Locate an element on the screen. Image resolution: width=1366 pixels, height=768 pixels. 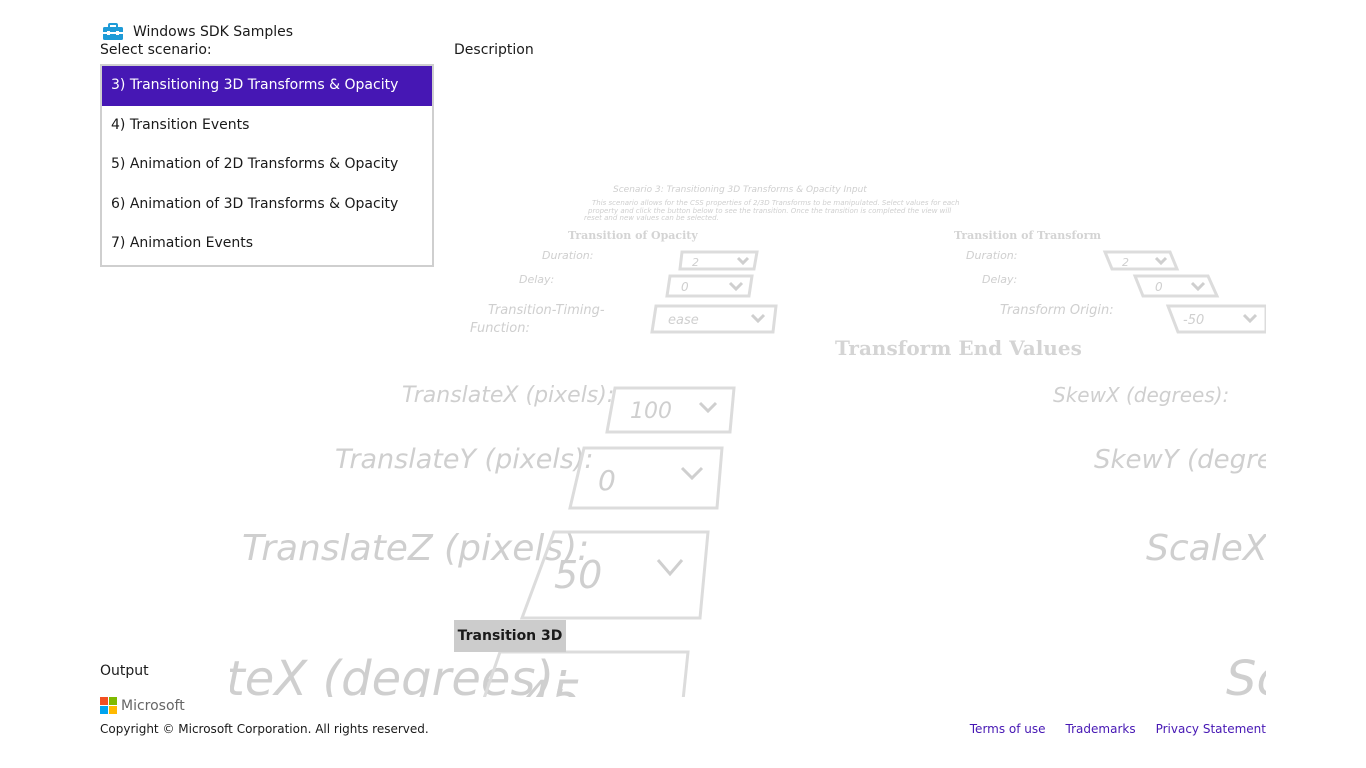
end-values-title: Transform End Values is located at coordinates (958, 348).